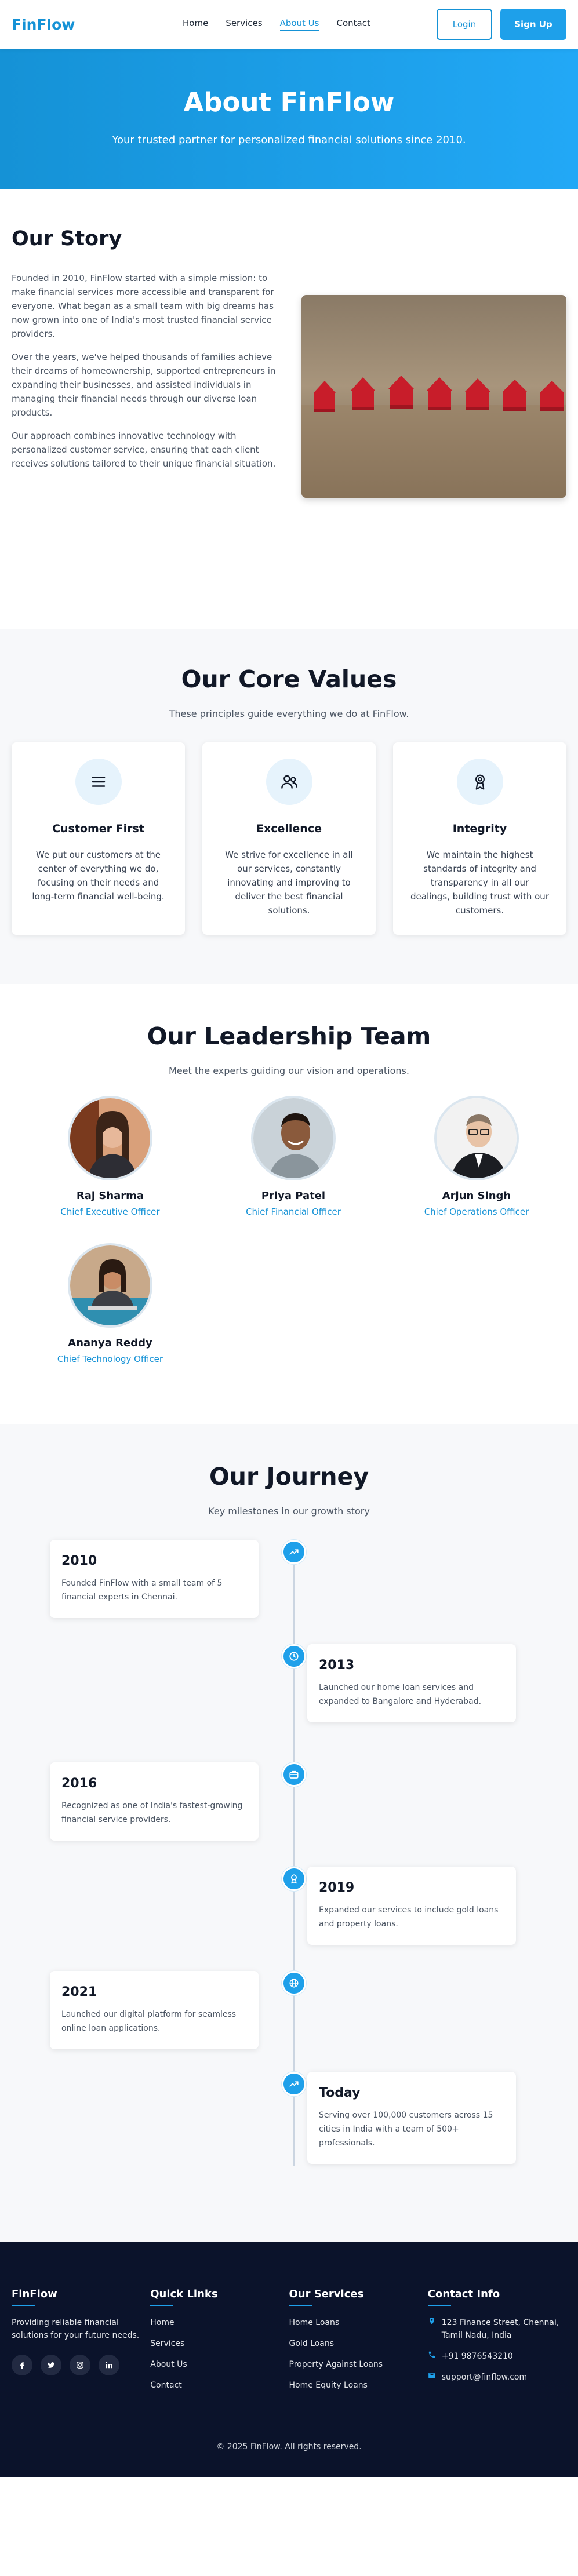 The height and width of the screenshot is (2576, 578). Describe the element at coordinates (294, 1879) in the screenshot. I see `award-icon` at that location.